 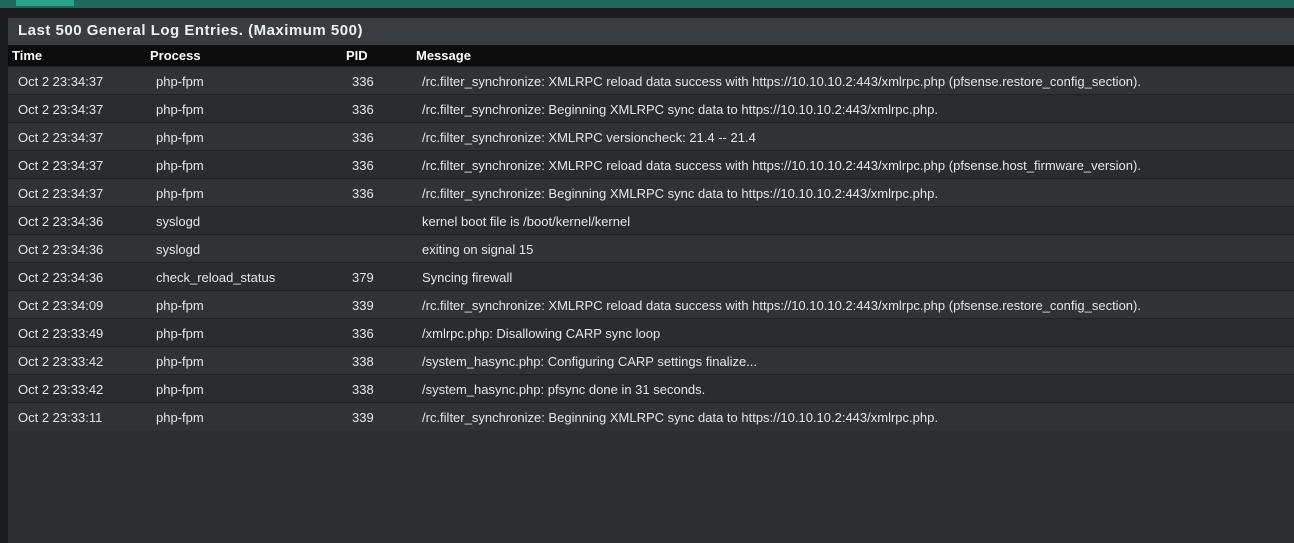 I want to click on log-message: exiting on signal 15, so click(x=853, y=248).